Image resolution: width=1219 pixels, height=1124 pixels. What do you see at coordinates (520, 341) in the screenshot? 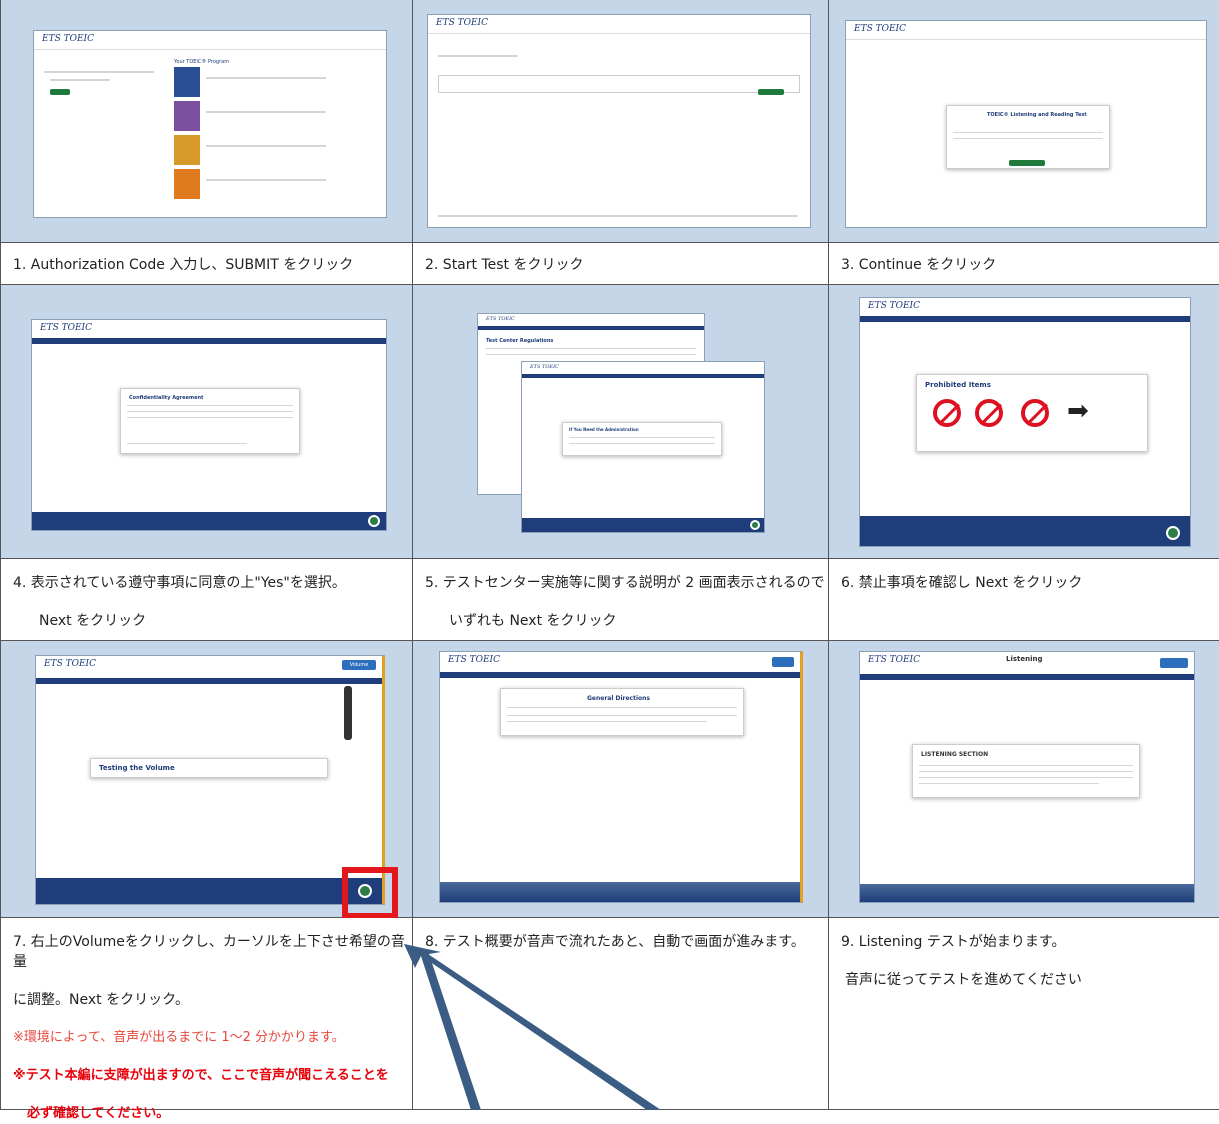
I see `dialog-title: Test Center Regulations` at bounding box center [520, 341].